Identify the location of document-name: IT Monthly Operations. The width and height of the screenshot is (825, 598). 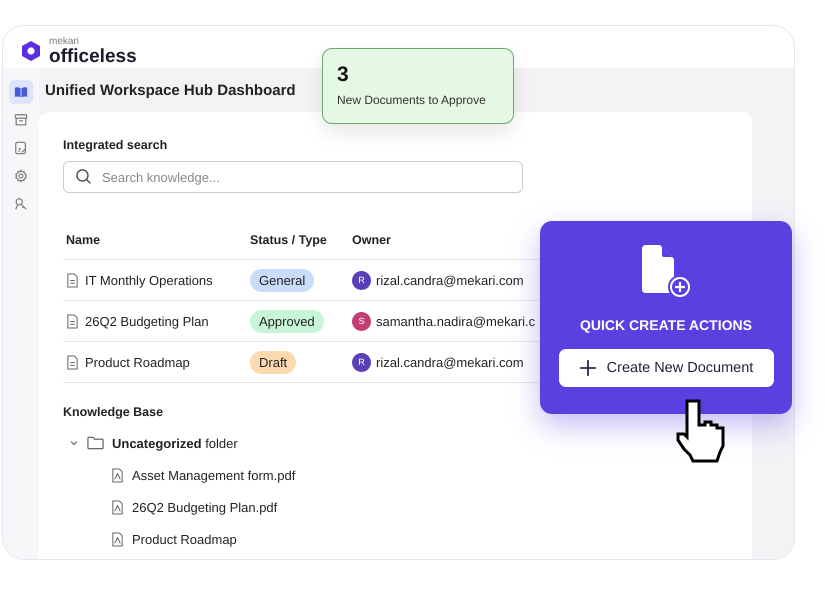
(149, 280).